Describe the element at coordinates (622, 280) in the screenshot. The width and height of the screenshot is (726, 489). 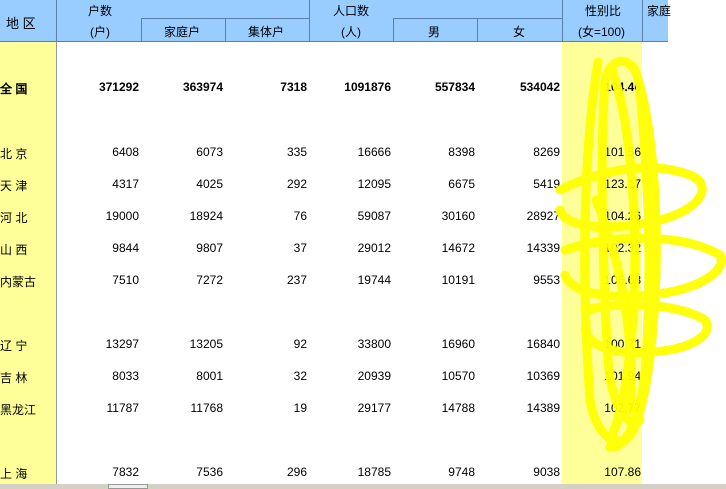
I see `cell-ratio: 106.68` at that location.